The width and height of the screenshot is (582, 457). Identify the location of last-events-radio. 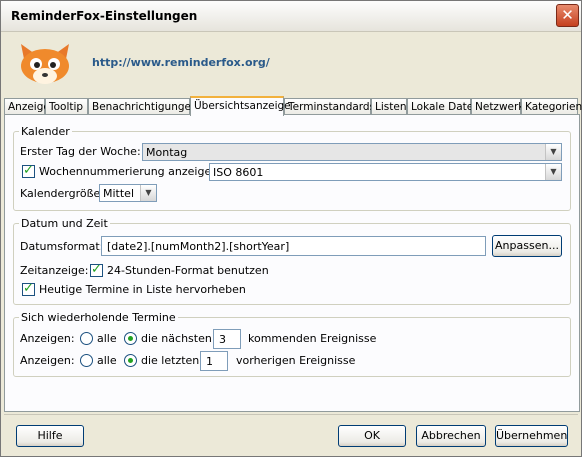
(130, 360).